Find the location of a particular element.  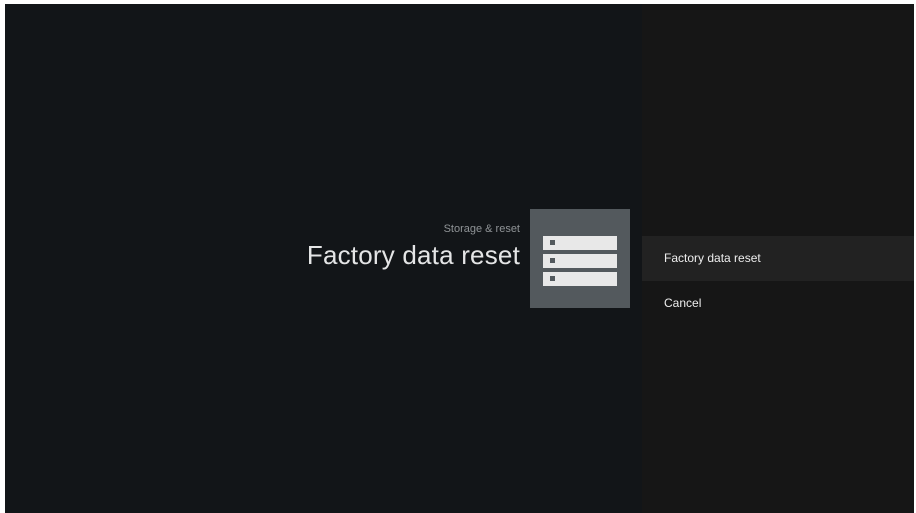

storage-bar-3-dot is located at coordinates (552, 278).